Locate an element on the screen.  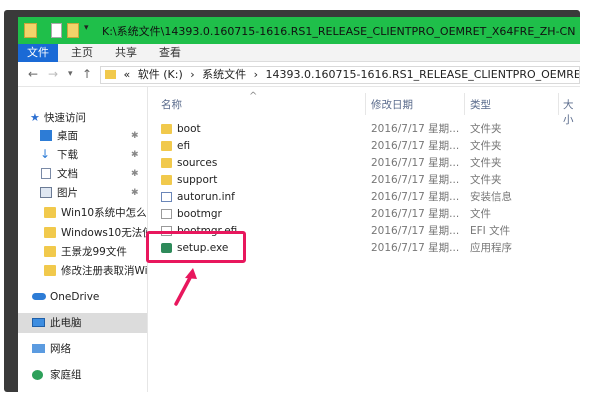
sidebar-item-label: 网络 is located at coordinates (60, 349).